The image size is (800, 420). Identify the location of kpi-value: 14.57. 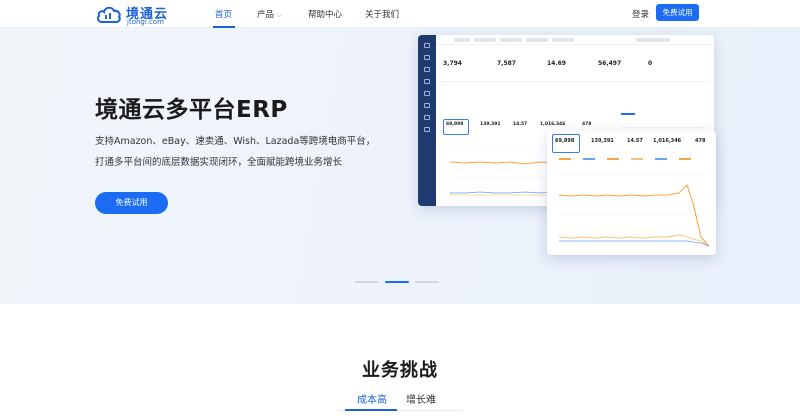
(520, 124).